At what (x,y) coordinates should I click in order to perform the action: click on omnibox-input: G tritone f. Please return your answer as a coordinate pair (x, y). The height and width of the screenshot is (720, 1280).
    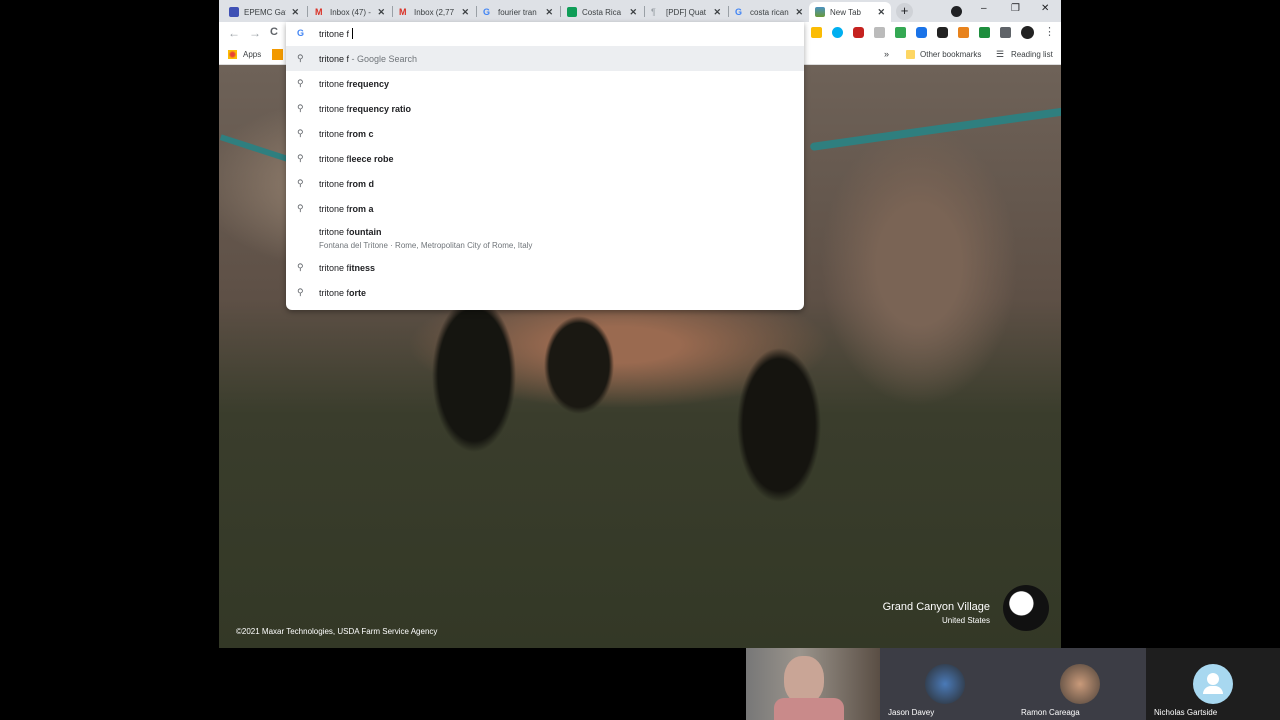
    Looking at the image, I should click on (545, 33).